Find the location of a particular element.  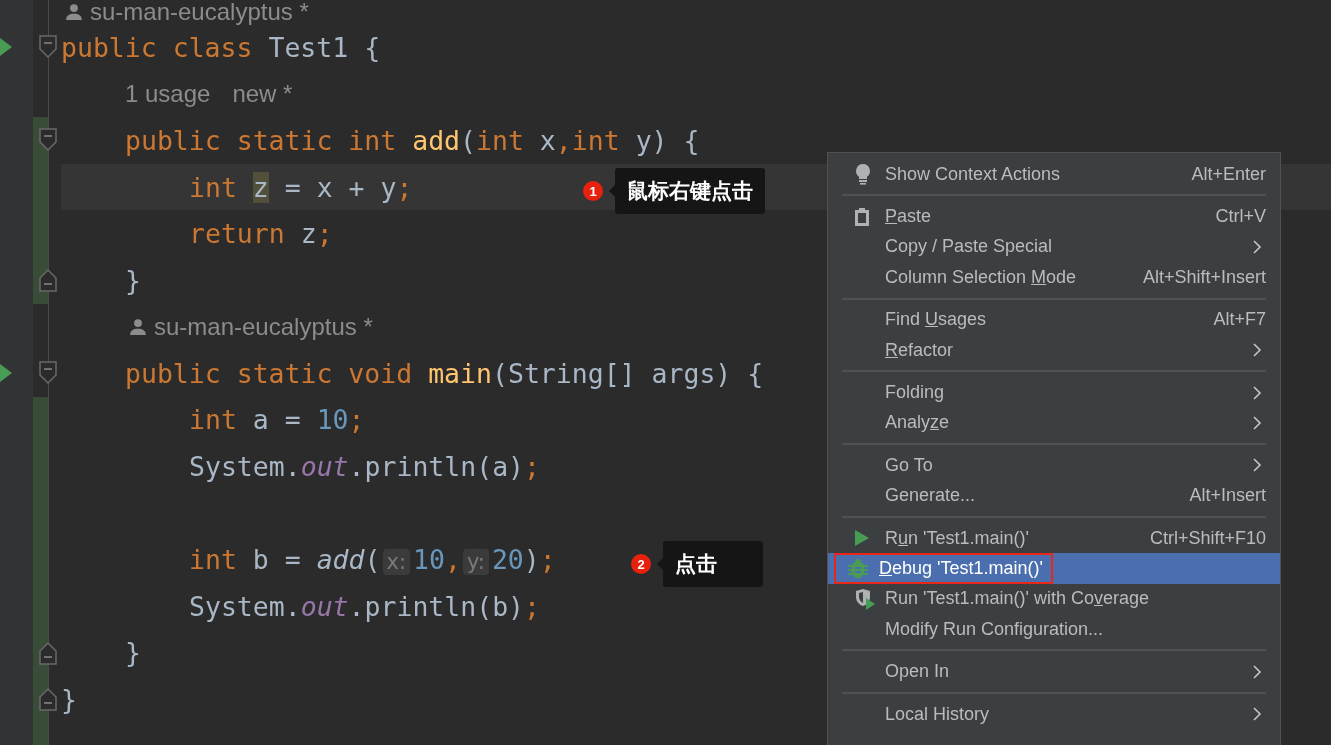

code-line: int z = x + y; is located at coordinates (301, 187).